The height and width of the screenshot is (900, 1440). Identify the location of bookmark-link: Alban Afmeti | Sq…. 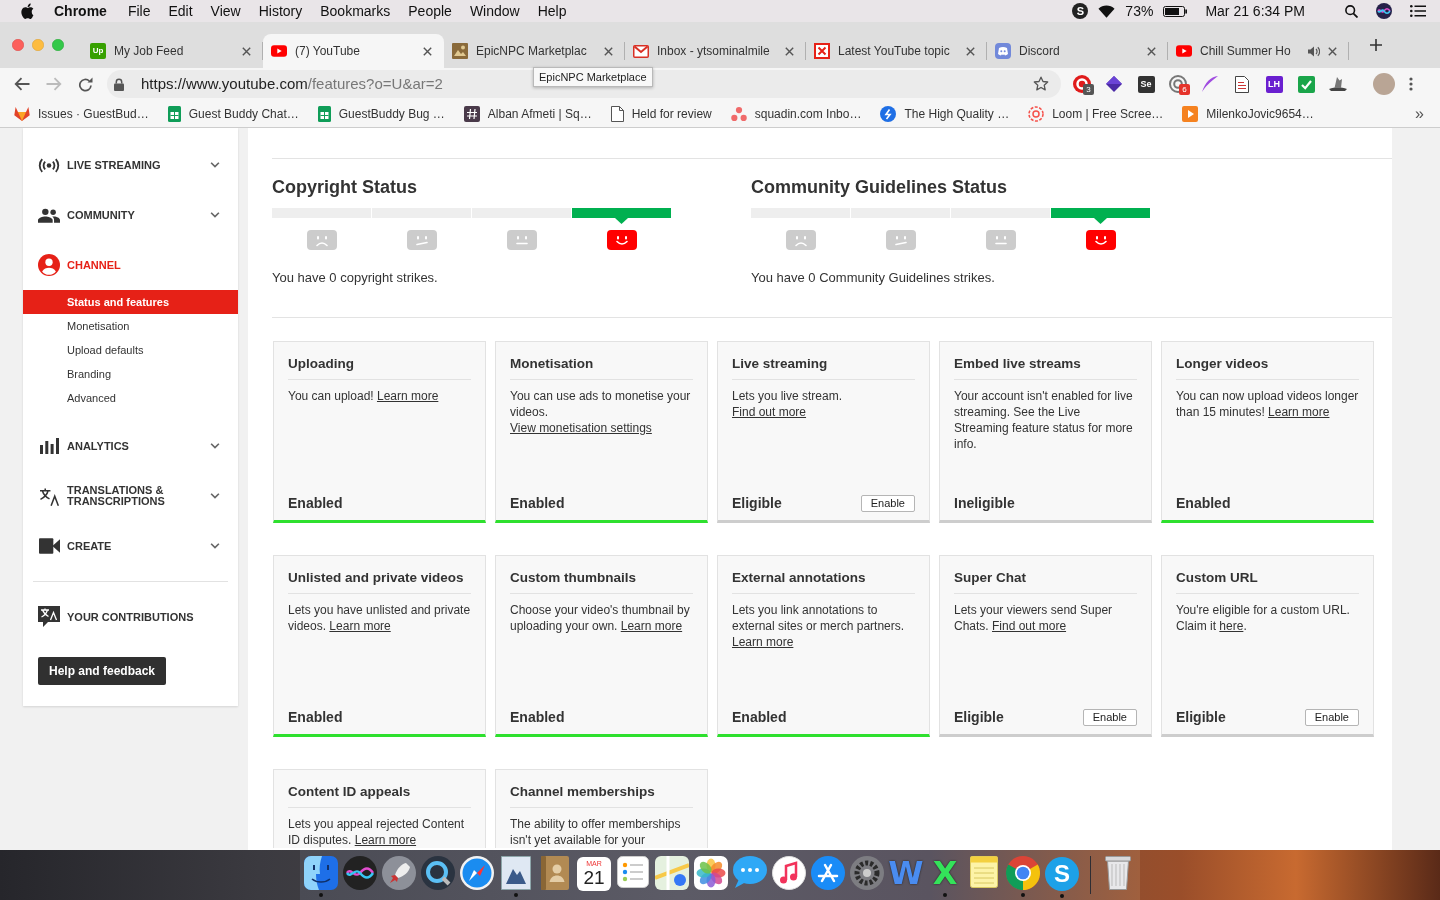
(527, 113).